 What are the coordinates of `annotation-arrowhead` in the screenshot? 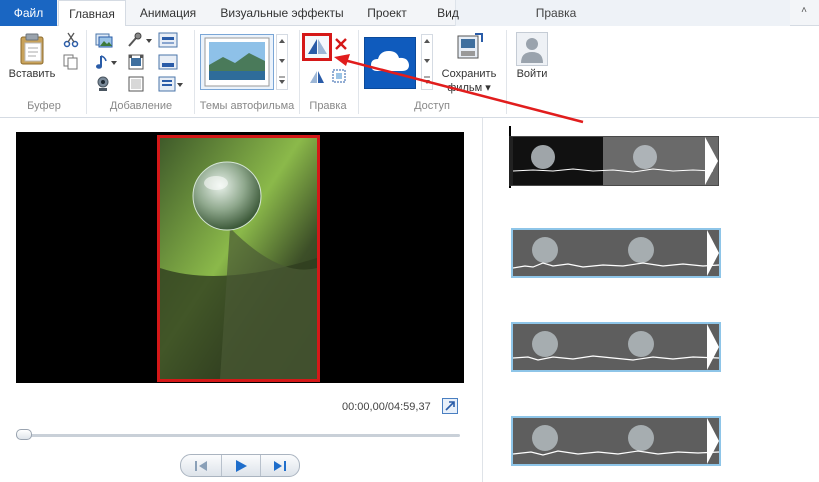 It's located at (342, 60).